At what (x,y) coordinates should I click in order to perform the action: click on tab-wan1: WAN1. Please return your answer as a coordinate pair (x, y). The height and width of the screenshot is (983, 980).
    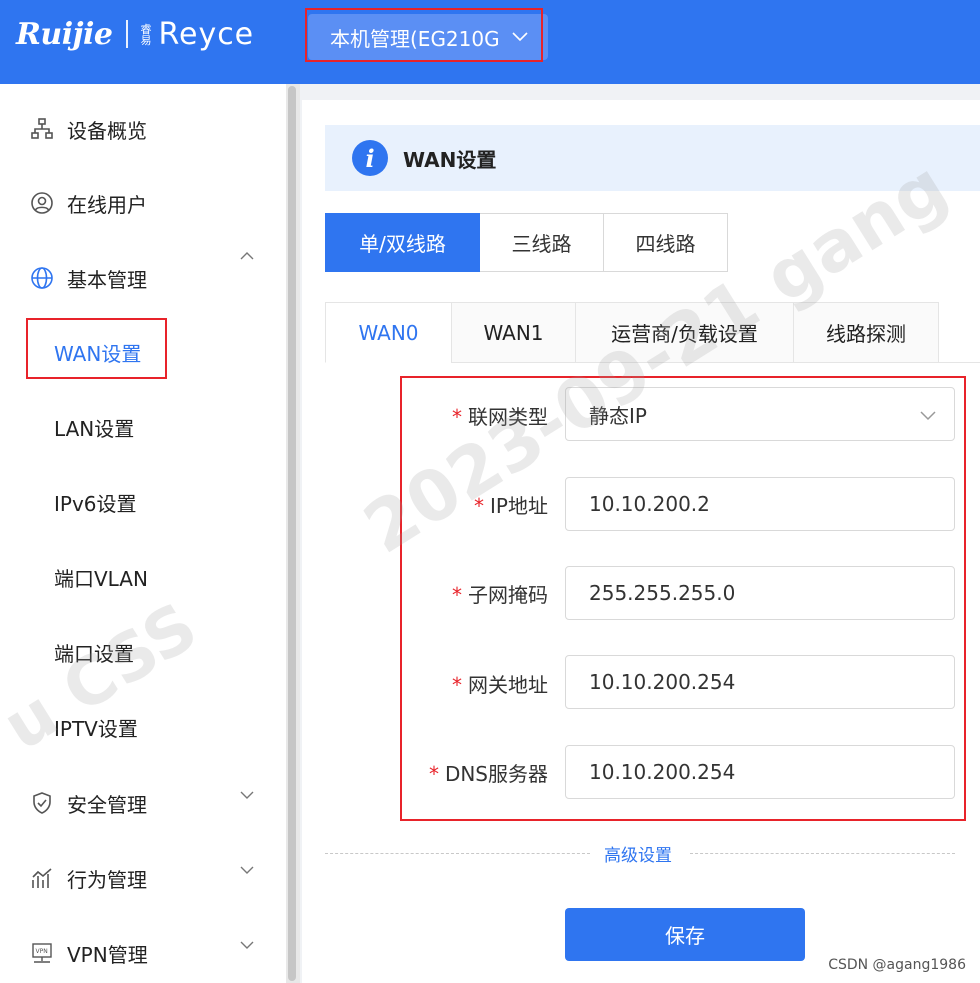
    Looking at the image, I should click on (513, 332).